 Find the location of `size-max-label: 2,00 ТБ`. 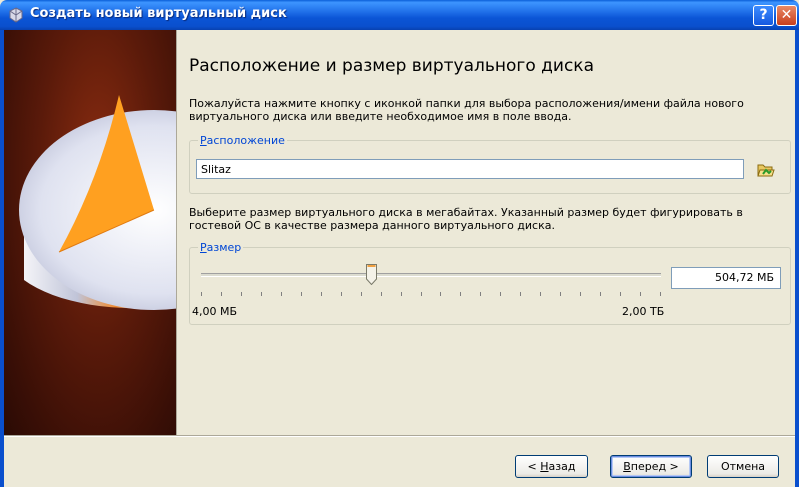

size-max-label: 2,00 ТБ is located at coordinates (643, 311).